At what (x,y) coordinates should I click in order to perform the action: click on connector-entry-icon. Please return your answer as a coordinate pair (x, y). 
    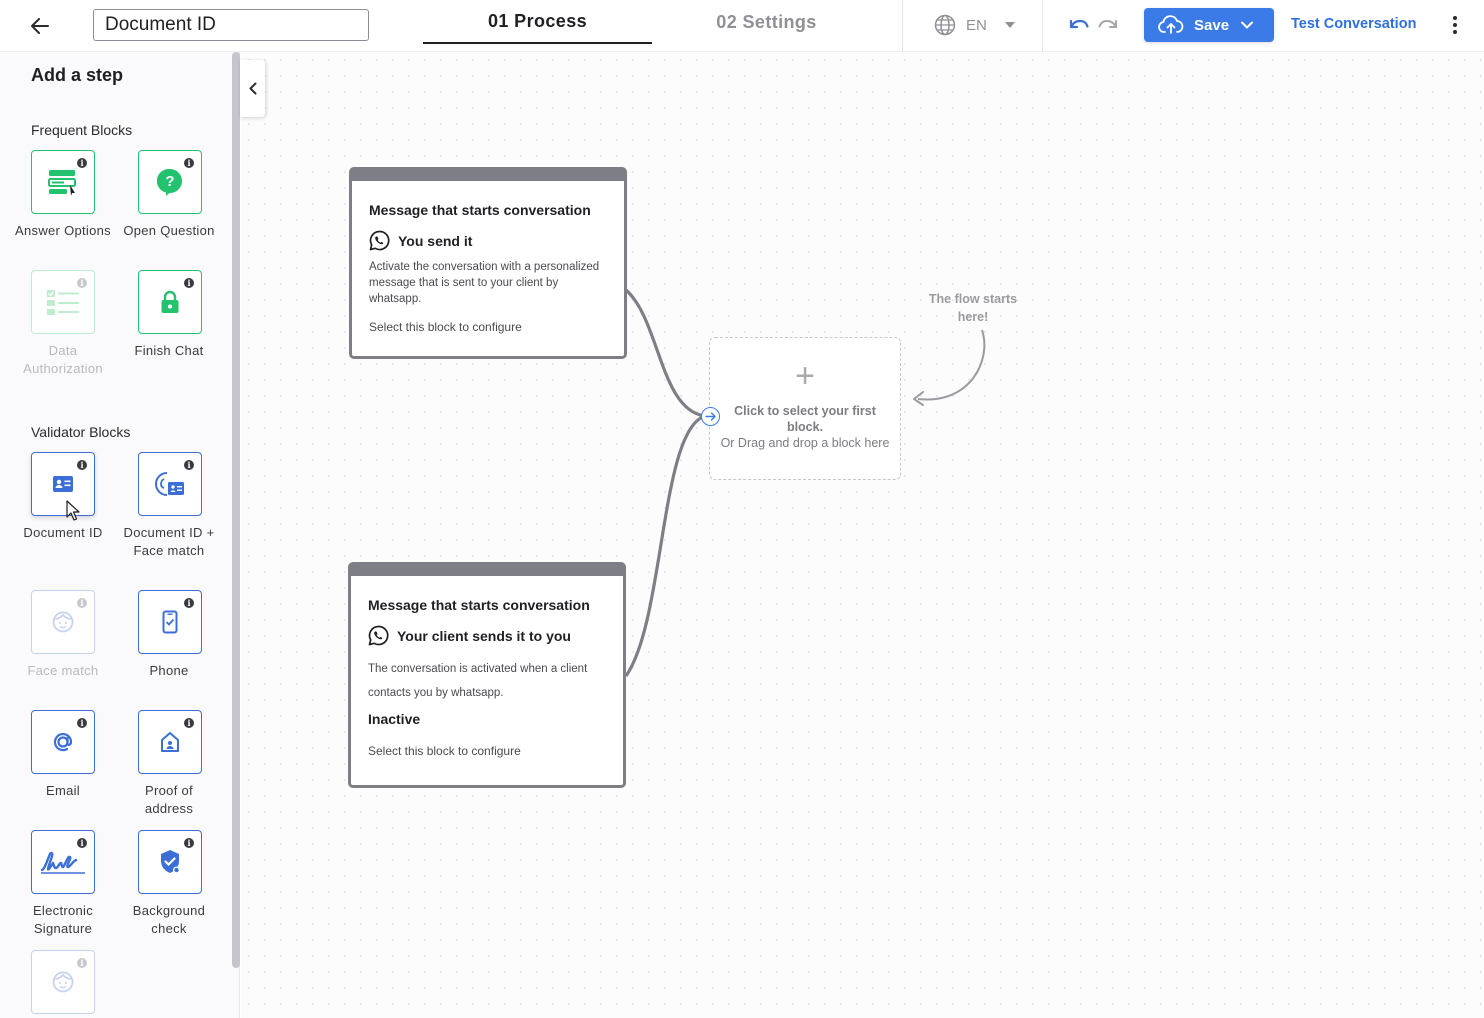
    Looking at the image, I should click on (710, 416).